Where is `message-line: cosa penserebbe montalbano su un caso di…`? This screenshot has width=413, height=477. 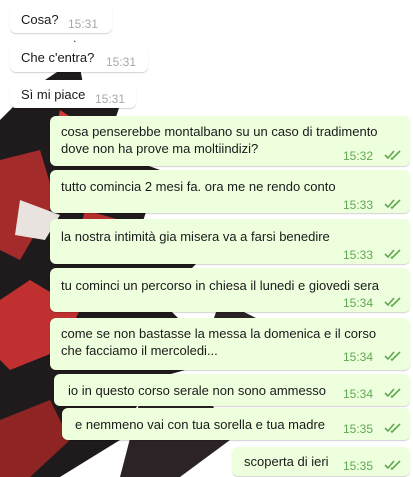 message-line: cosa penserebbe montalbano su un caso di… is located at coordinates (219, 131).